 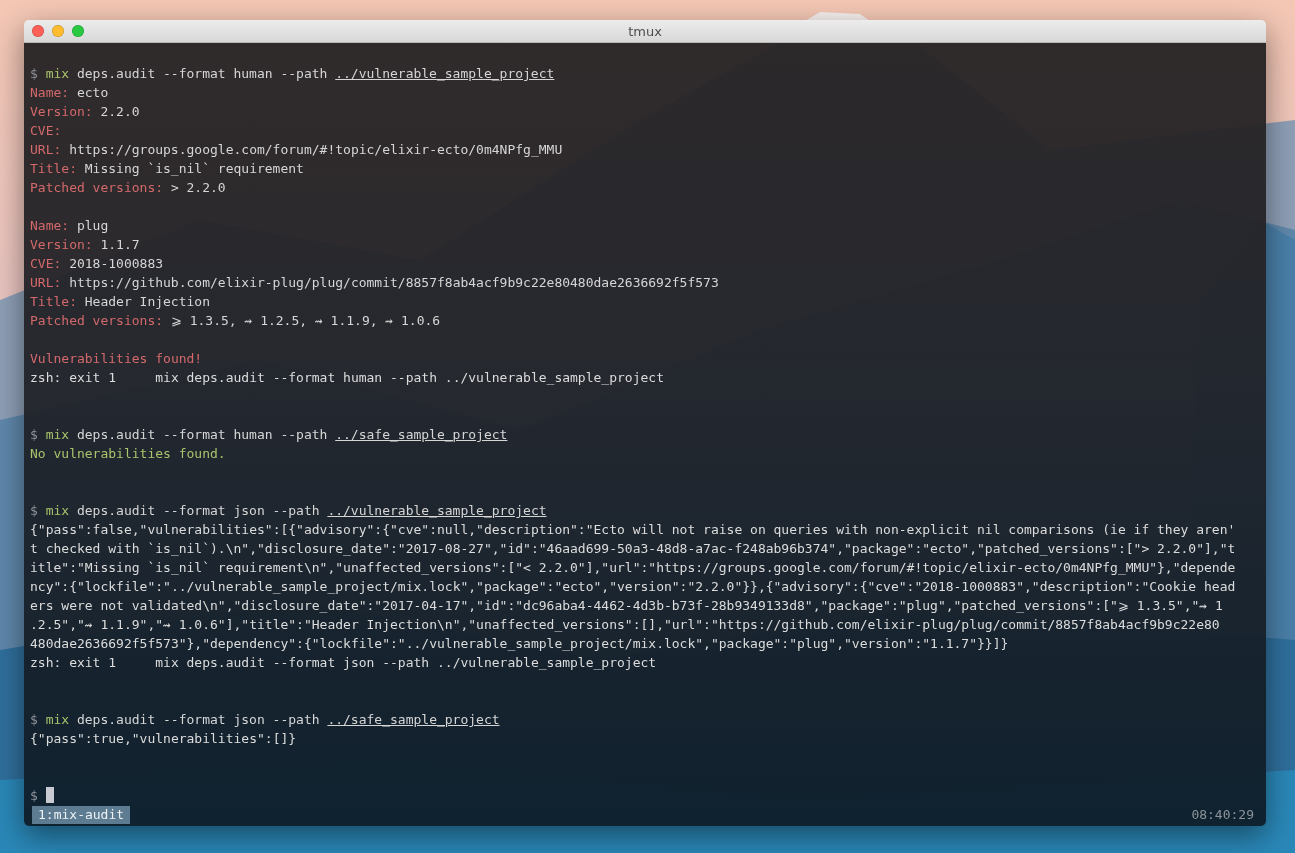 What do you see at coordinates (116, 264) in the screenshot?
I see `field-value: 2018-1000883` at bounding box center [116, 264].